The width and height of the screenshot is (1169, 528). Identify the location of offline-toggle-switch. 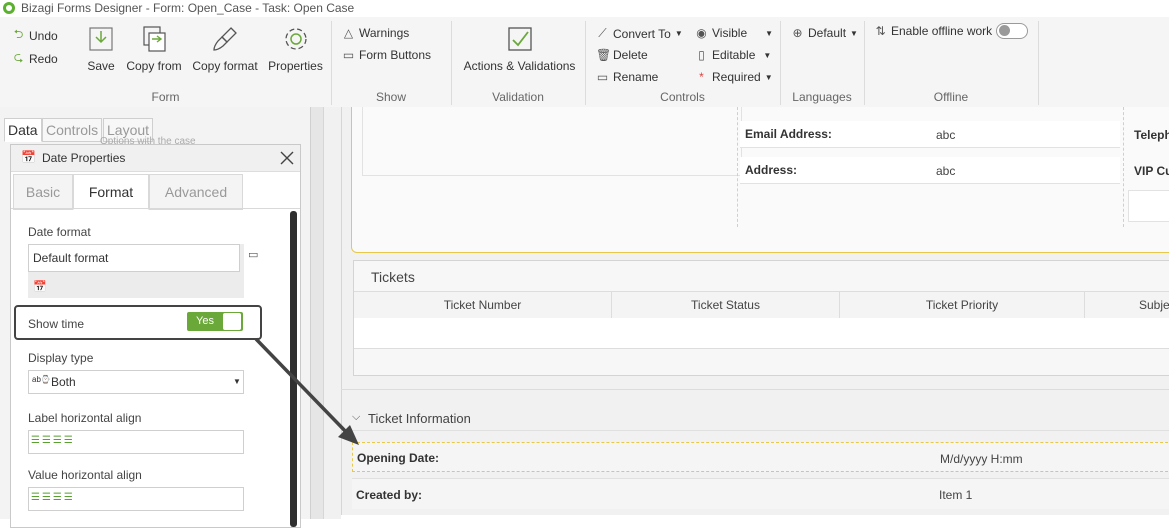
(1012, 31).